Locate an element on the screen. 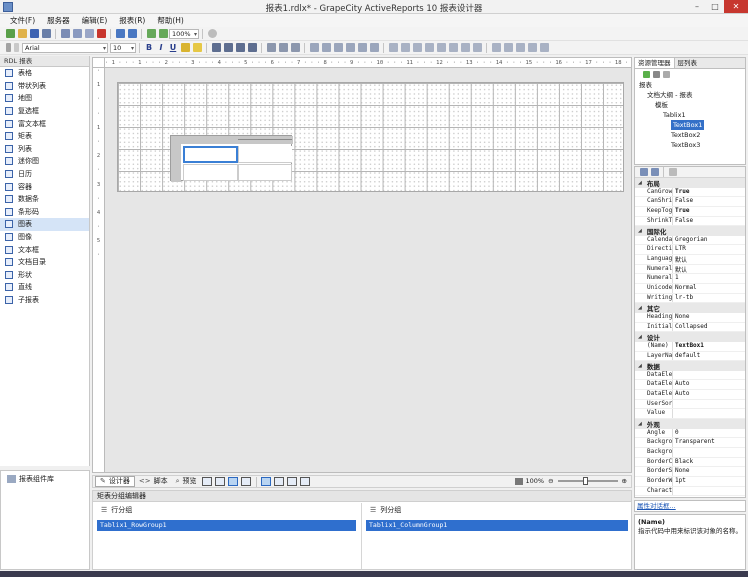 The height and width of the screenshot is (577, 748). zoom-minus-icon: ⊖ is located at coordinates (550, 481).